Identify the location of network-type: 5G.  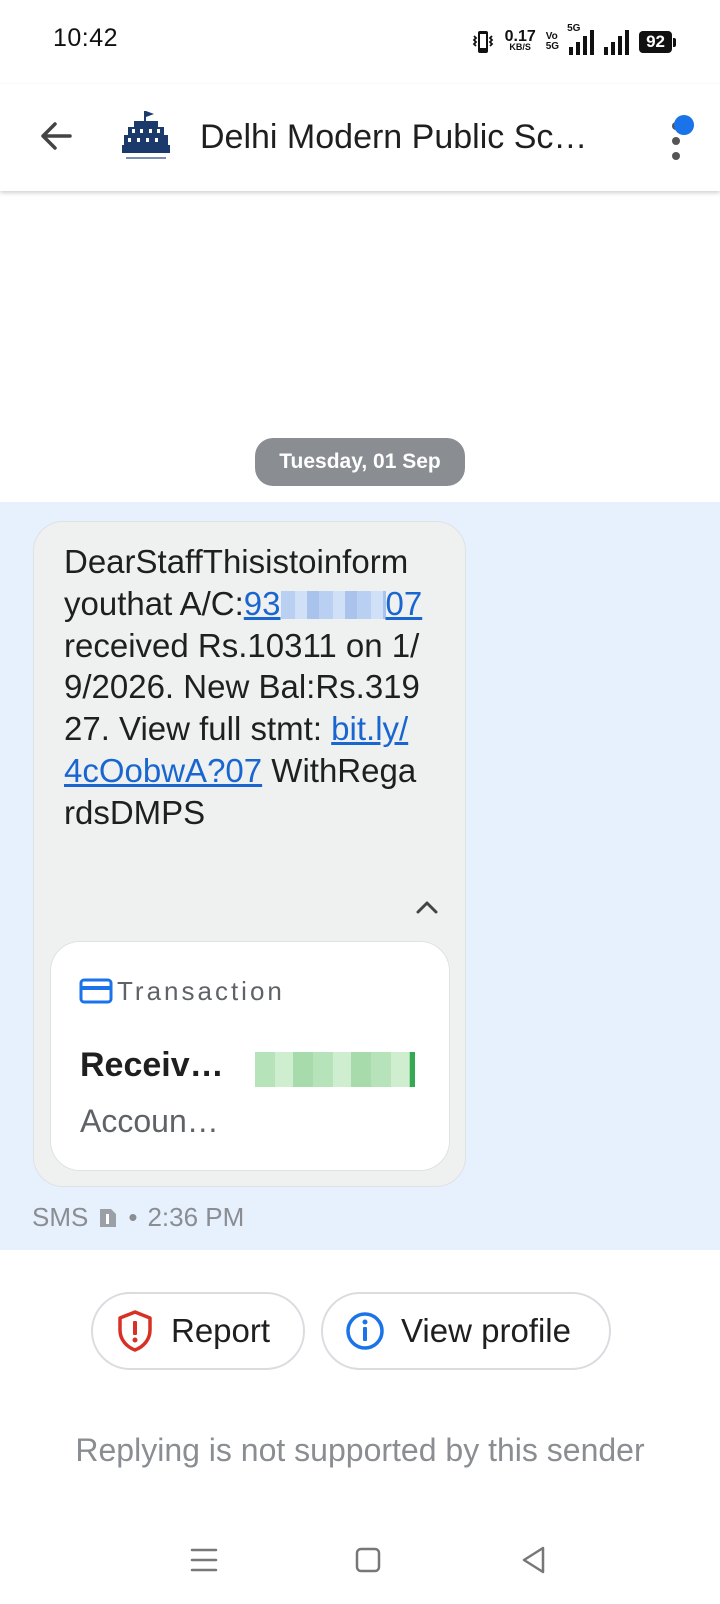
(574, 28).